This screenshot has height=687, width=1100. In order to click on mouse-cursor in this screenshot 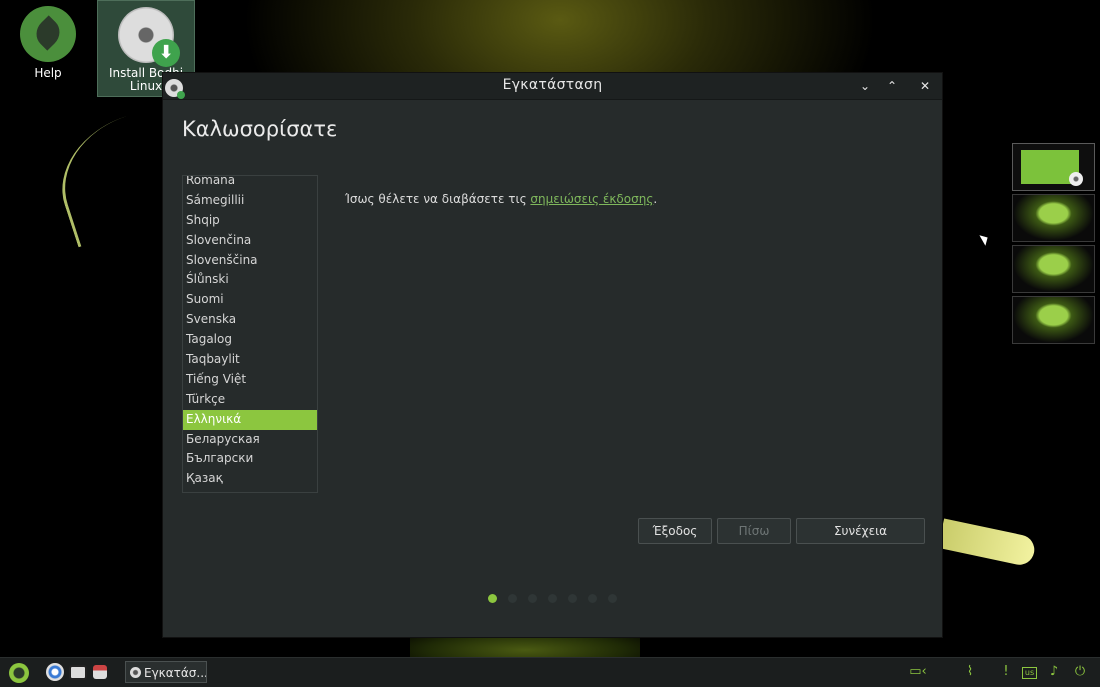, I will do `click(985, 239)`.